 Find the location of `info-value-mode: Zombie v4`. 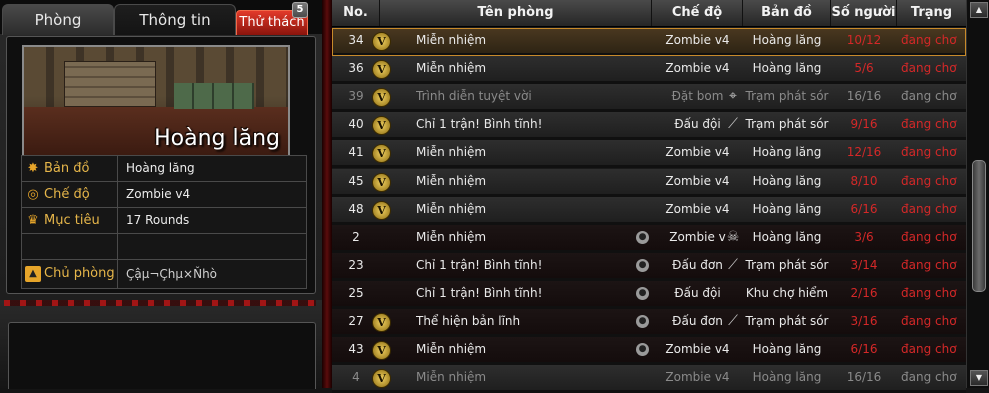

info-value-mode: Zombie v4 is located at coordinates (158, 194).